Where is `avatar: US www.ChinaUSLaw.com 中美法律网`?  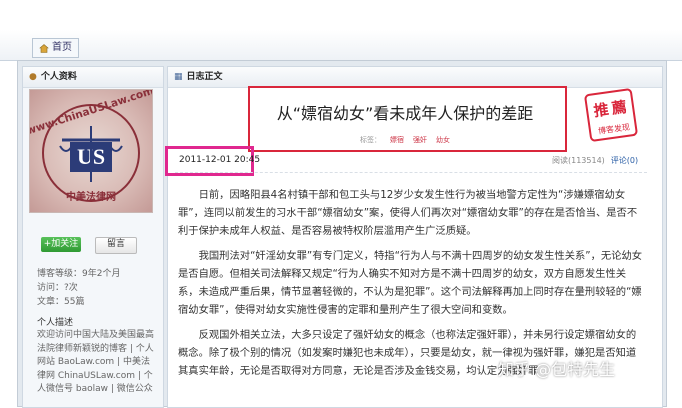 avatar: US www.ChinaUSLaw.com 中美法律网 is located at coordinates (91, 151).